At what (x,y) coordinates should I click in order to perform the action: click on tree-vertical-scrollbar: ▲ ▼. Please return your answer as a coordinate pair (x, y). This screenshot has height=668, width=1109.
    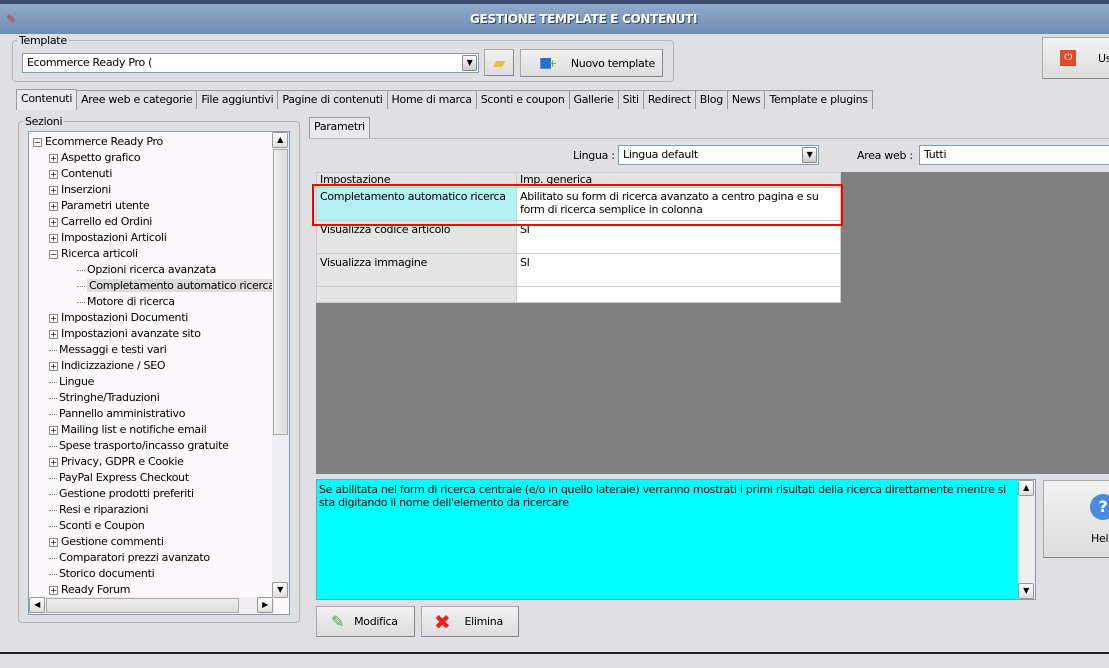
    Looking at the image, I should click on (280, 365).